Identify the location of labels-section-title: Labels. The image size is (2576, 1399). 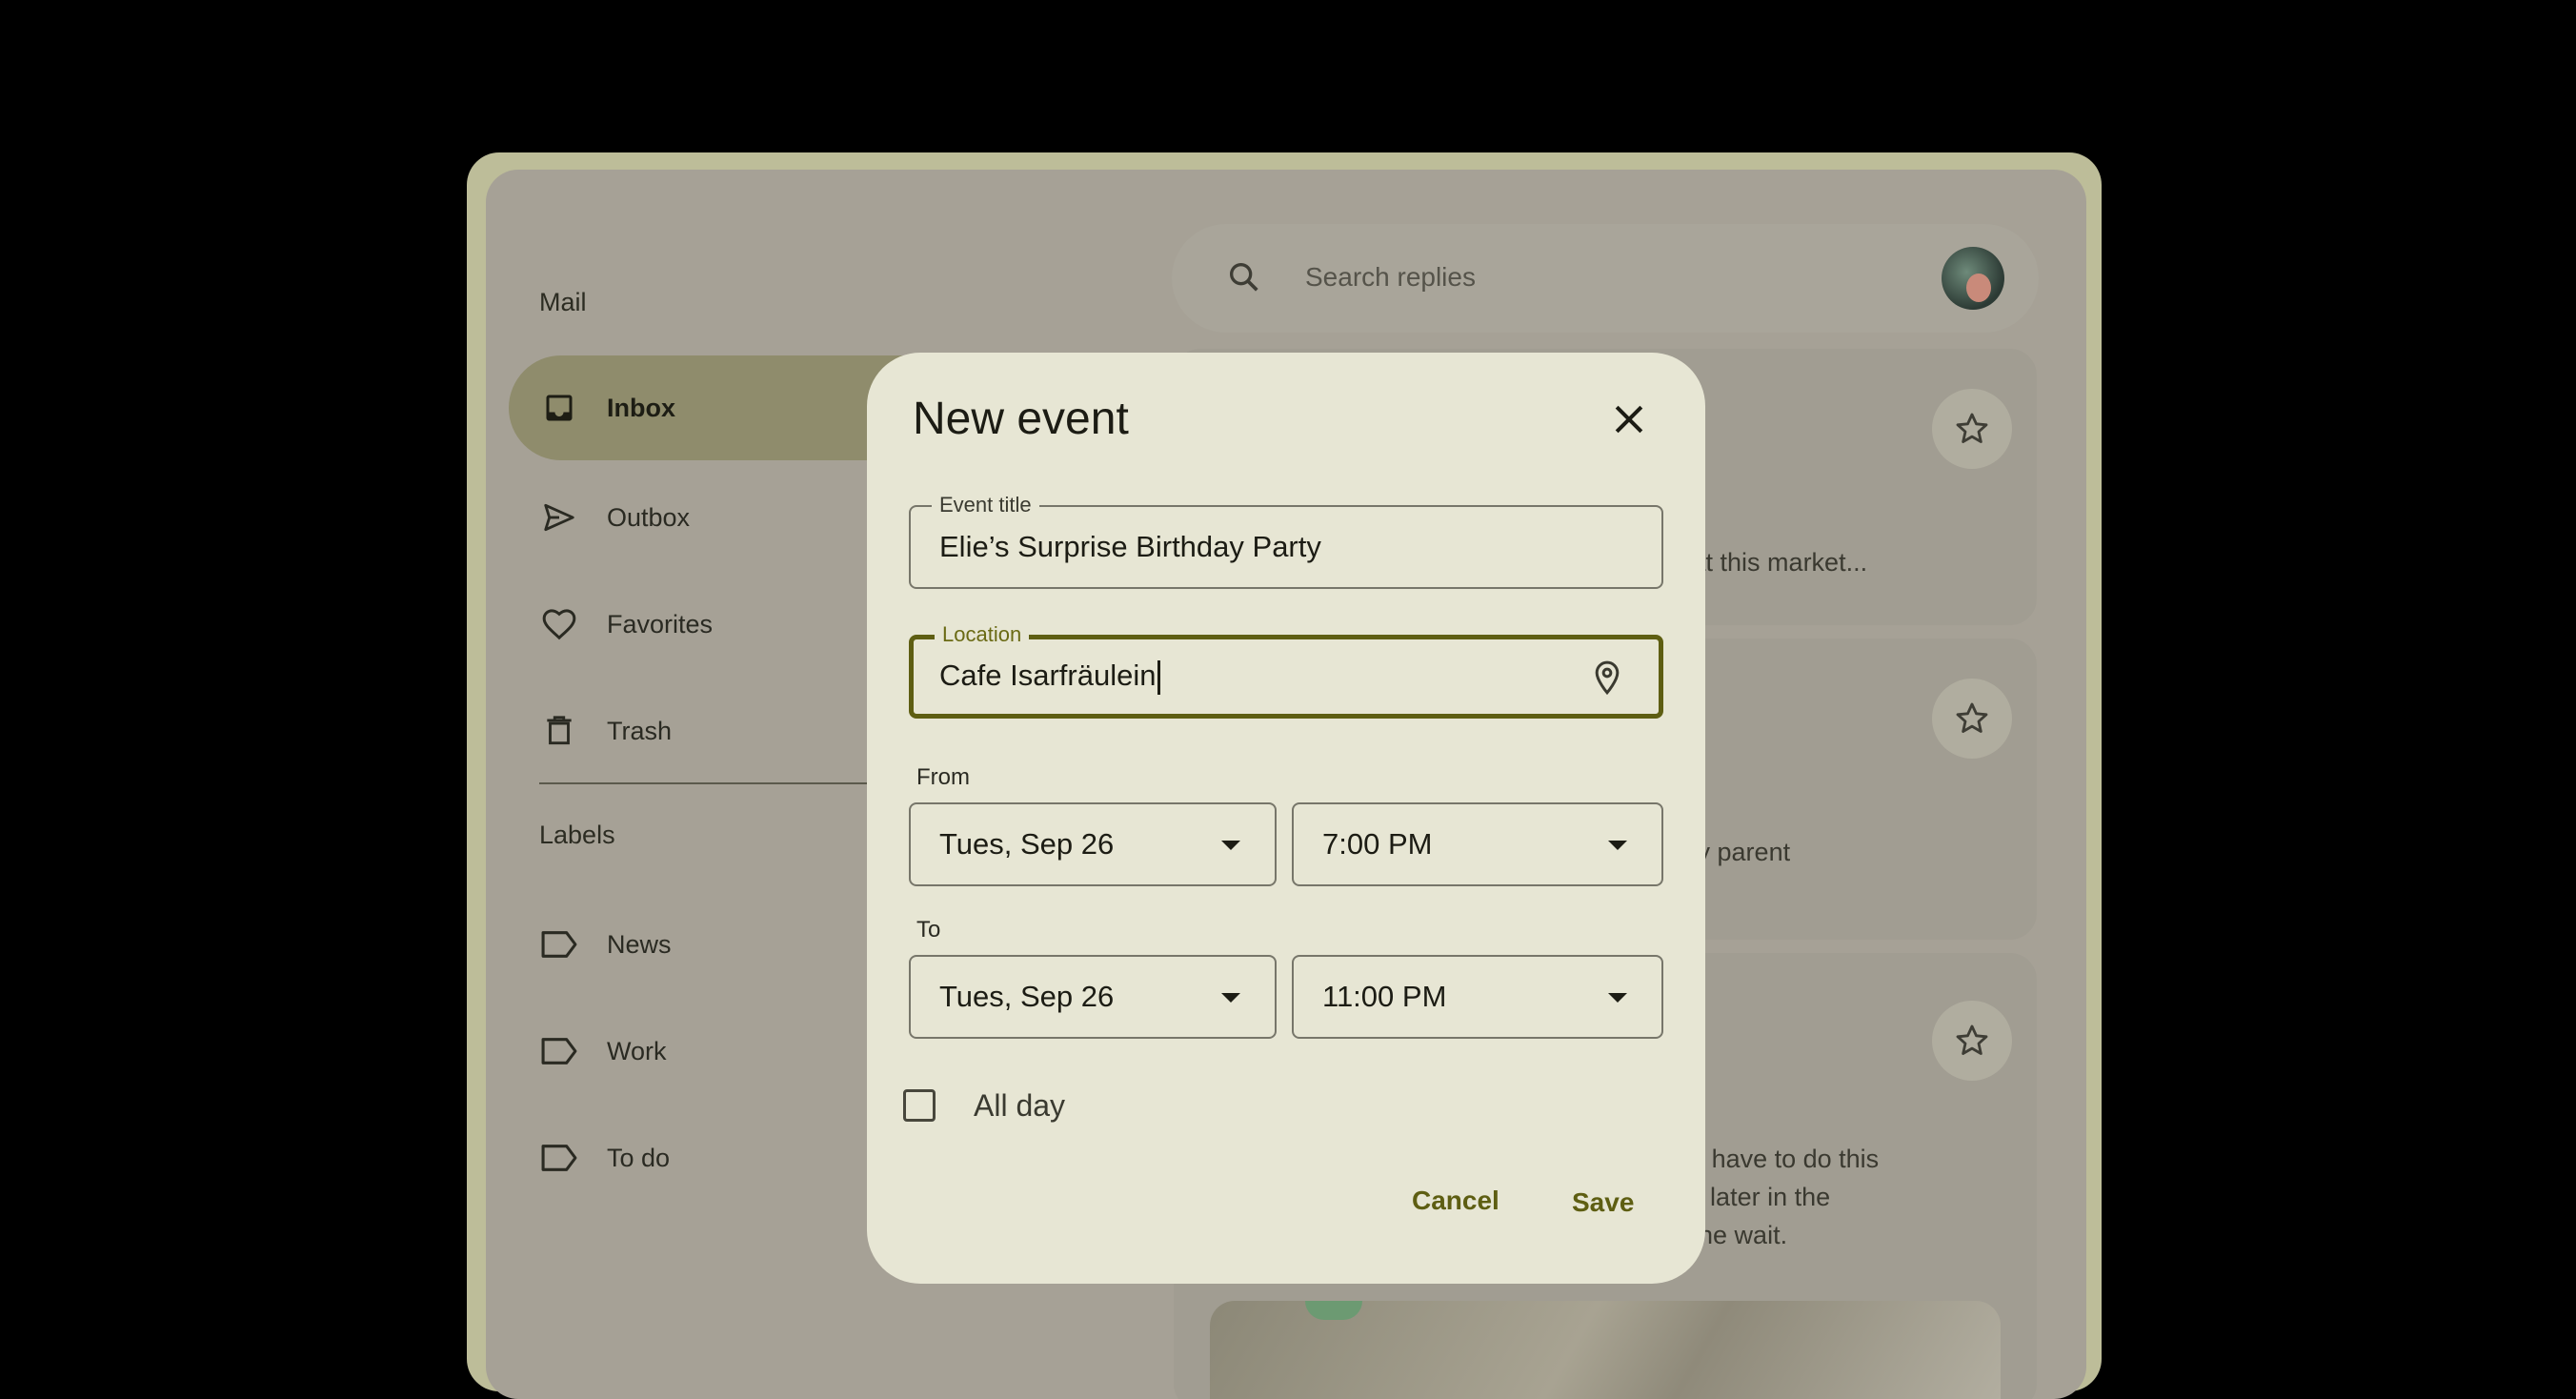
(577, 835).